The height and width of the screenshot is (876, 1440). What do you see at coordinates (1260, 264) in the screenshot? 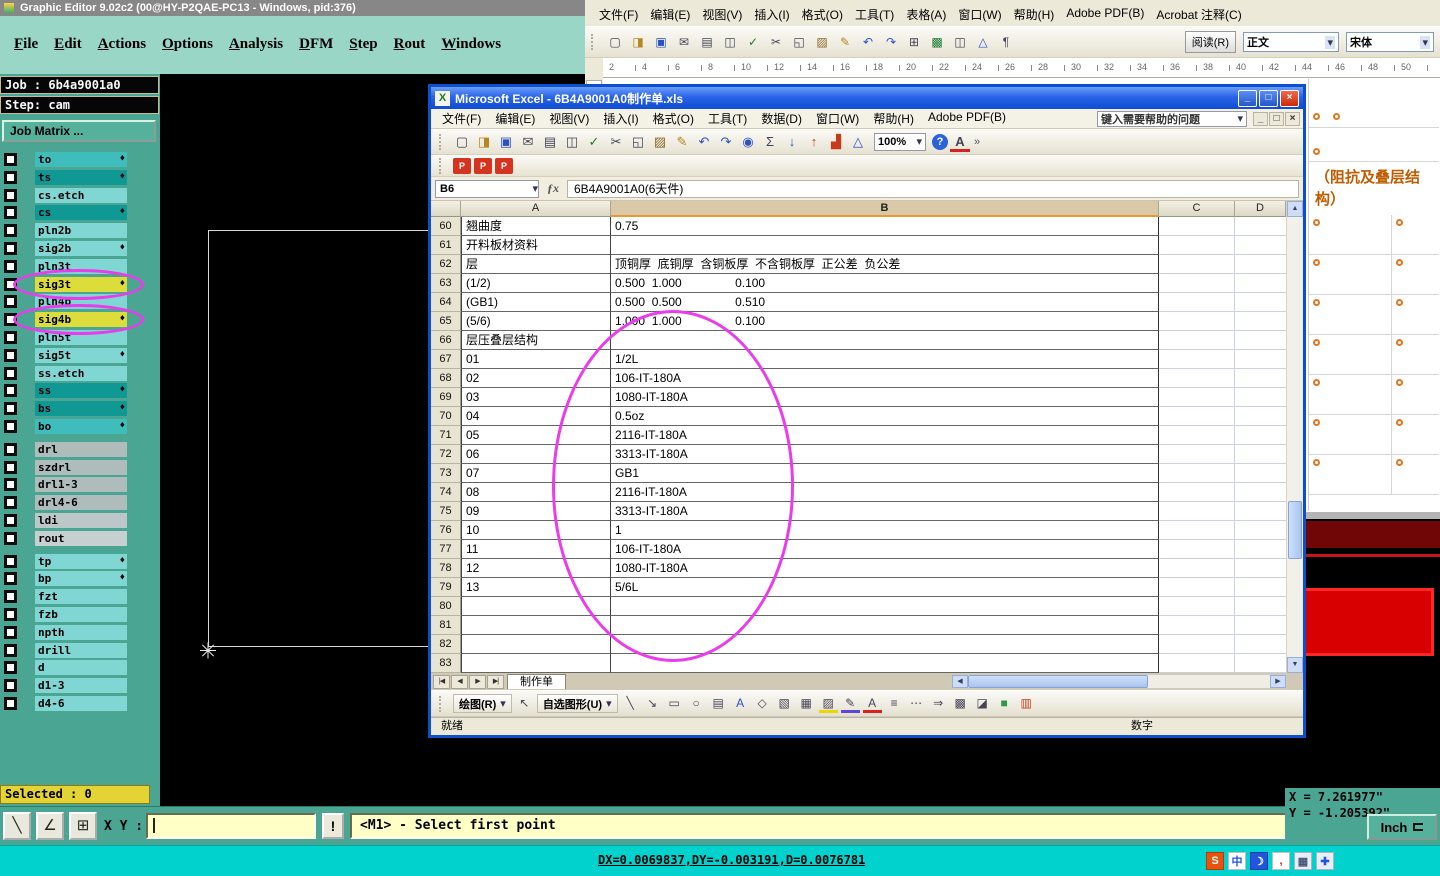
I see `cell-D62` at bounding box center [1260, 264].